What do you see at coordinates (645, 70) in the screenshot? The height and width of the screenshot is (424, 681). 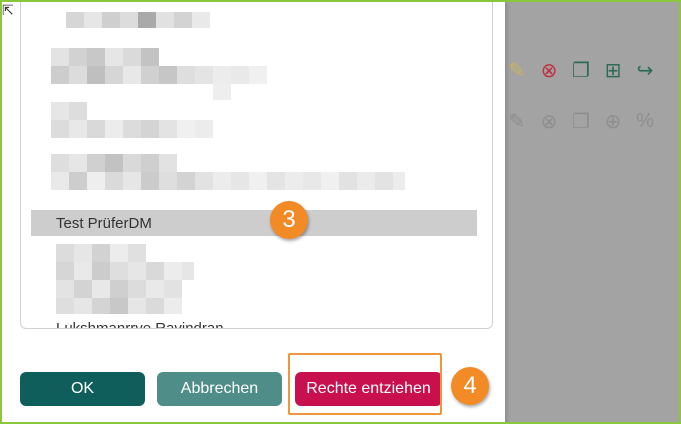 I see `share-icon: ↪` at bounding box center [645, 70].